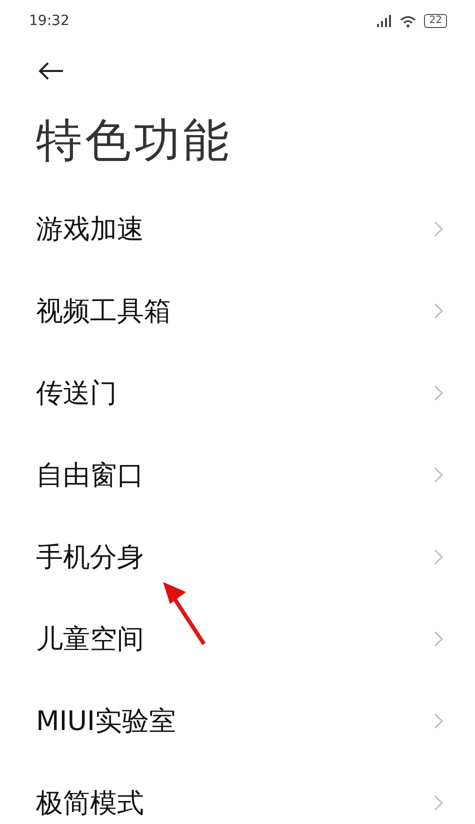 The width and height of the screenshot is (475, 824). Describe the element at coordinates (237, 229) in the screenshot. I see `settings-item: 游戏加速` at that location.